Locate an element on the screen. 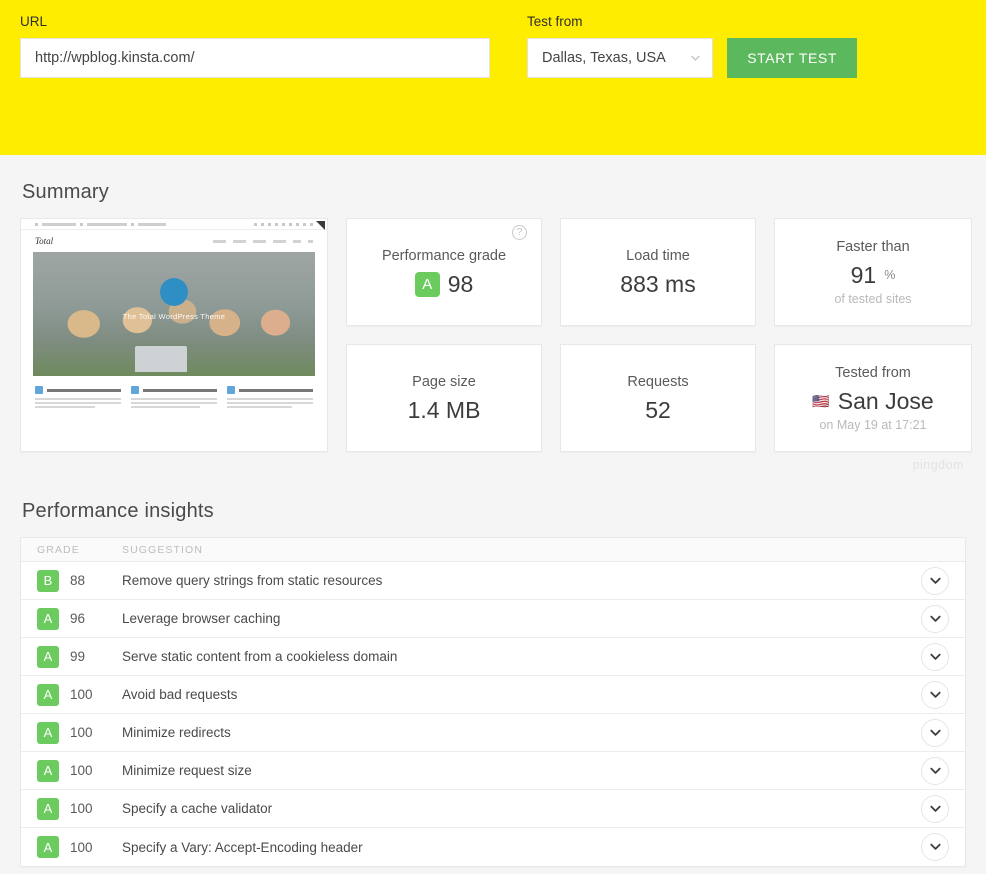  table-row: A 100 Avoid bad requests is located at coordinates (493, 695).